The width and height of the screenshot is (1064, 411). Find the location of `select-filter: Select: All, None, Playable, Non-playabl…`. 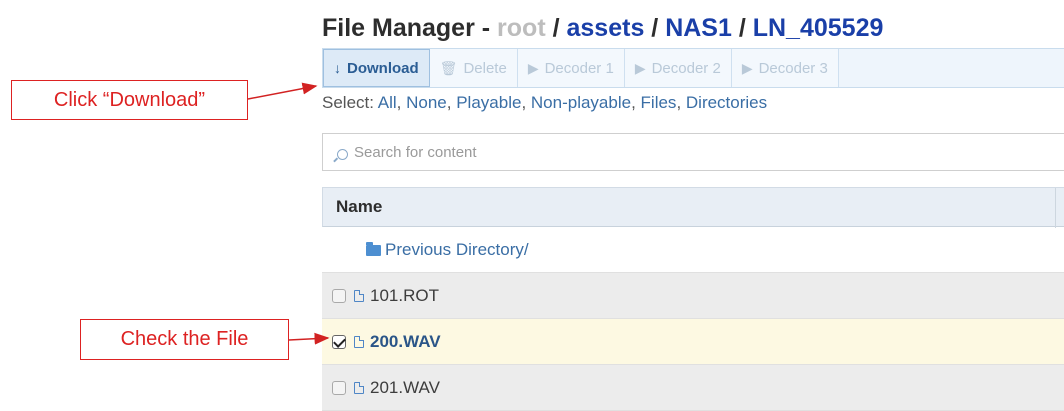

select-filter: Select: All, None, Playable, Non-playabl… is located at coordinates (545, 102).